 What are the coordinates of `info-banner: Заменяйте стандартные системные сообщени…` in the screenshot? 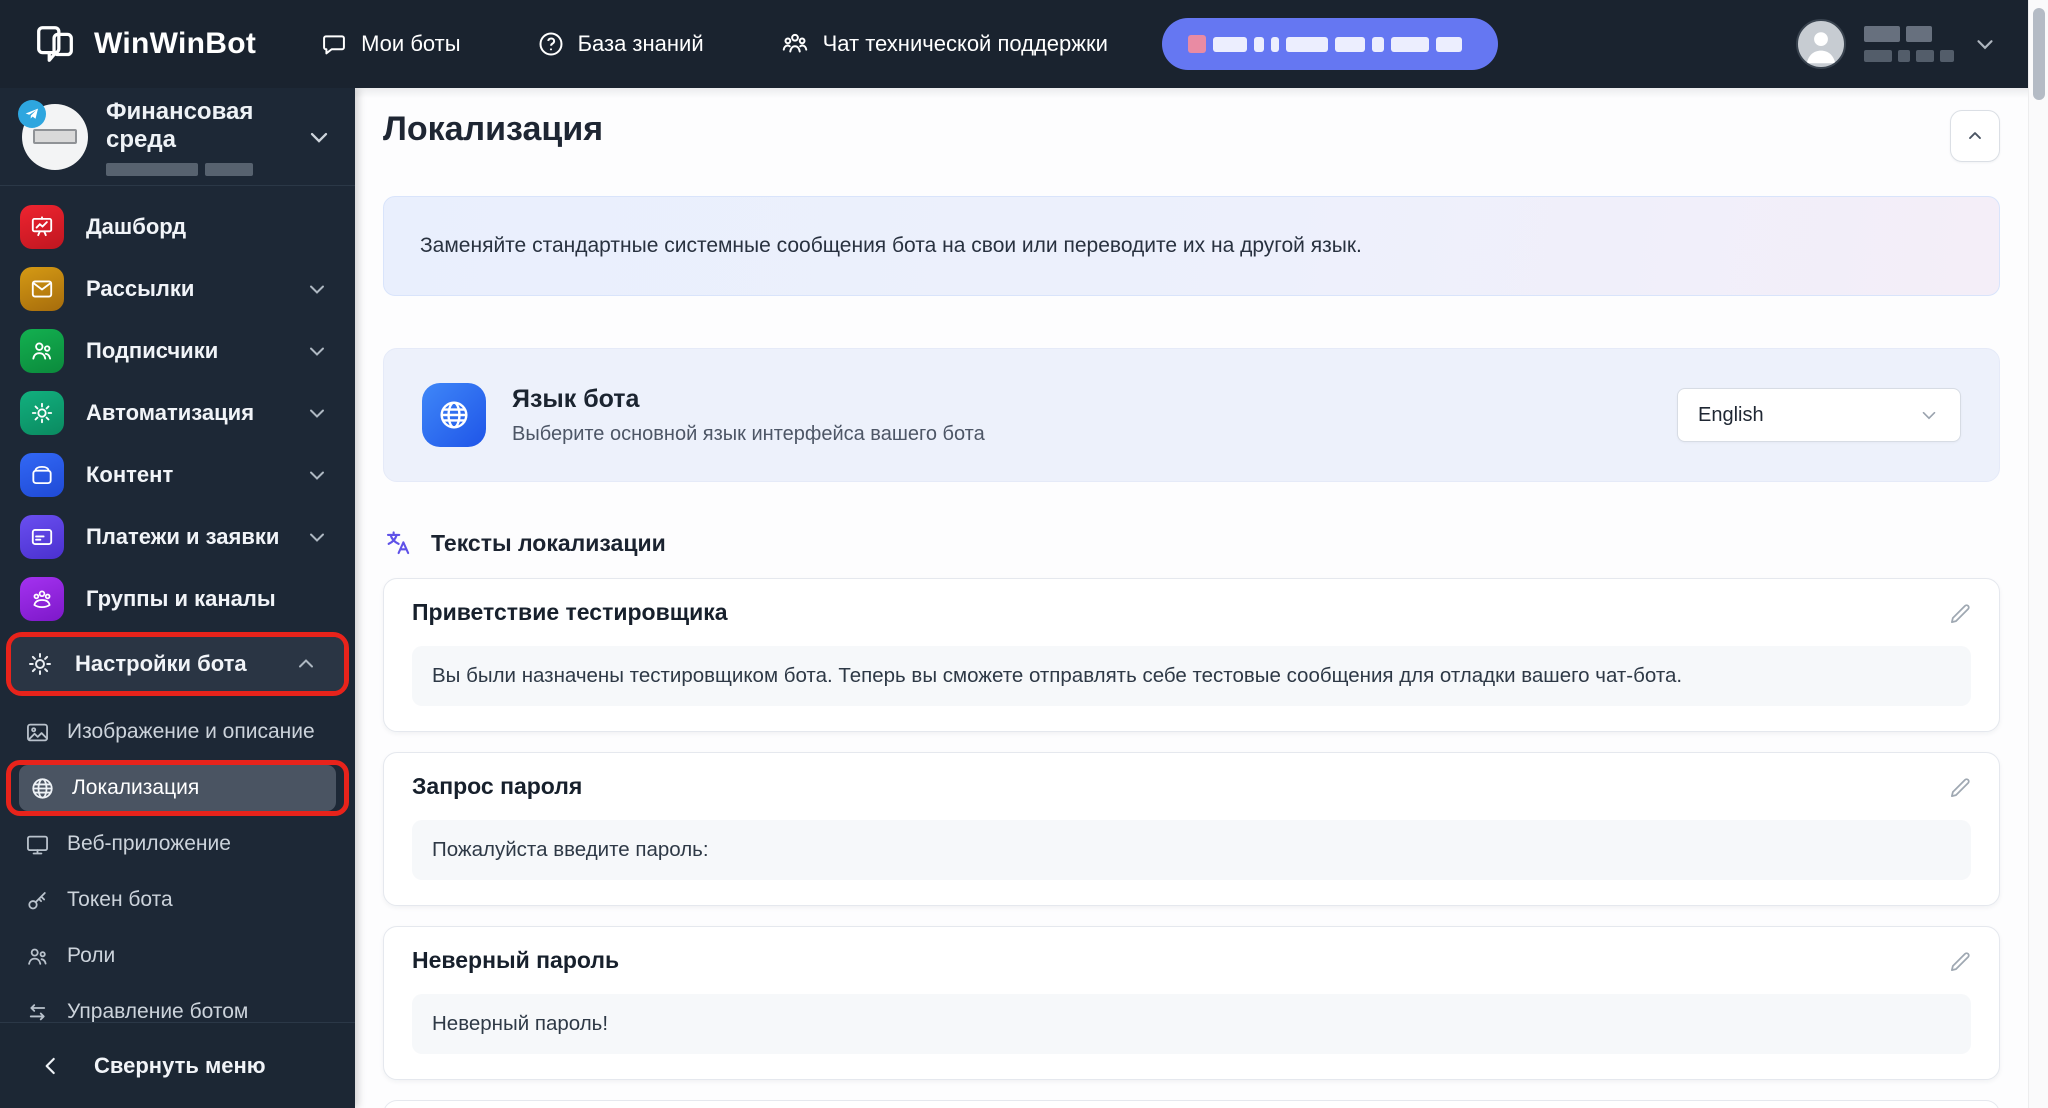 It's located at (1191, 246).